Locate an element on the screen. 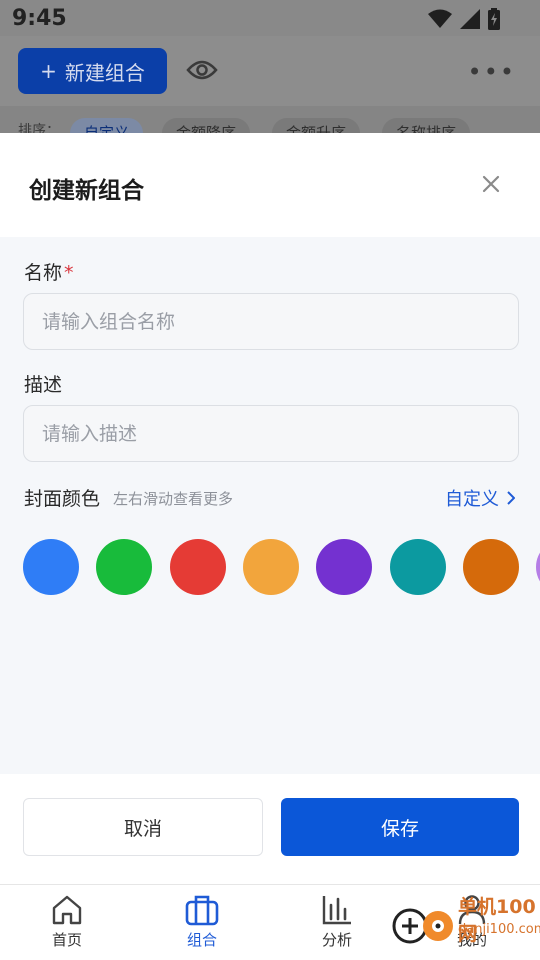 The height and width of the screenshot is (960, 540). wifi-icon is located at coordinates (440, 18).